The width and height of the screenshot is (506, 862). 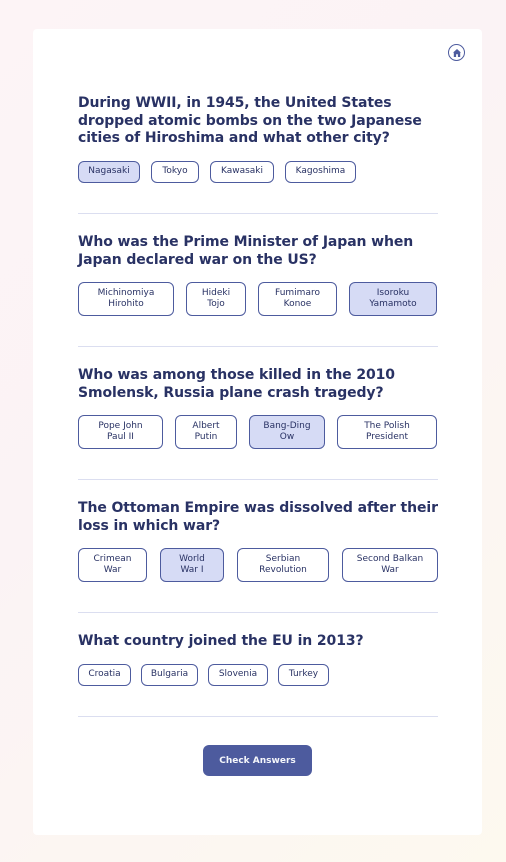 I want to click on answer-option: Bulgaria, so click(x=169, y=674).